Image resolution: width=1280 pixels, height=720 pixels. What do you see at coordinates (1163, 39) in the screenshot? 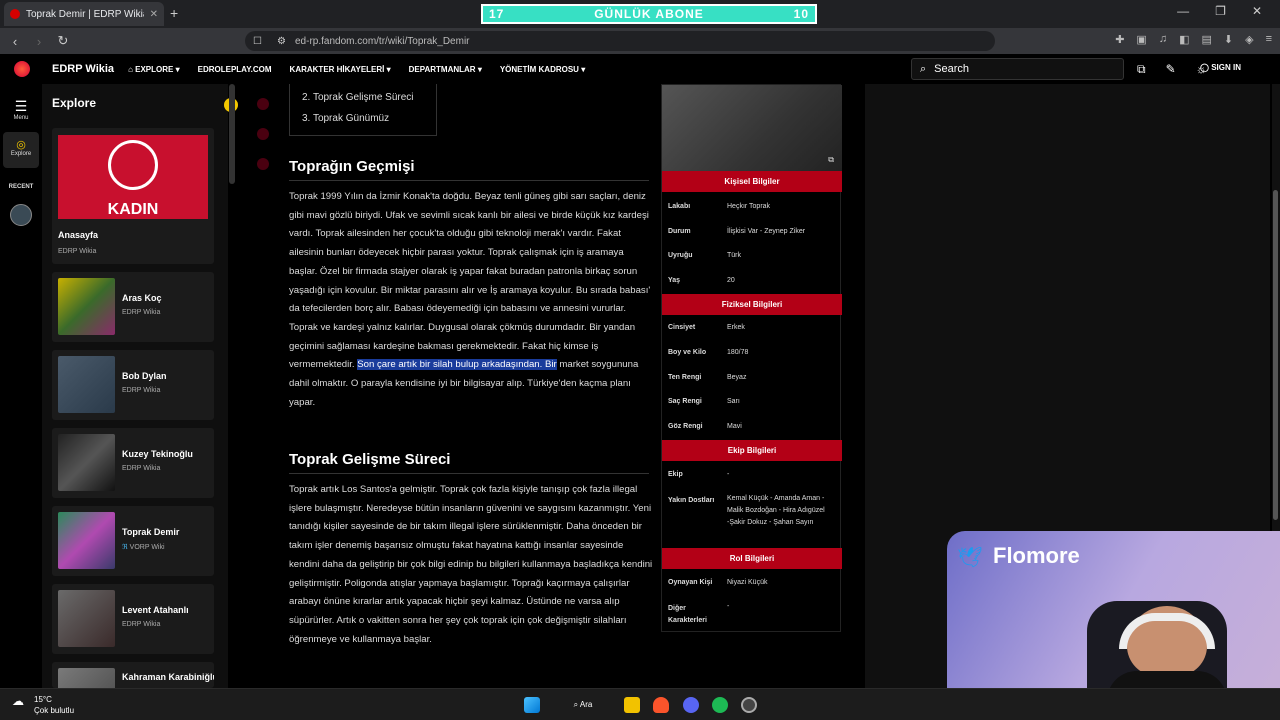
I see `music-icon: ♫` at bounding box center [1163, 39].